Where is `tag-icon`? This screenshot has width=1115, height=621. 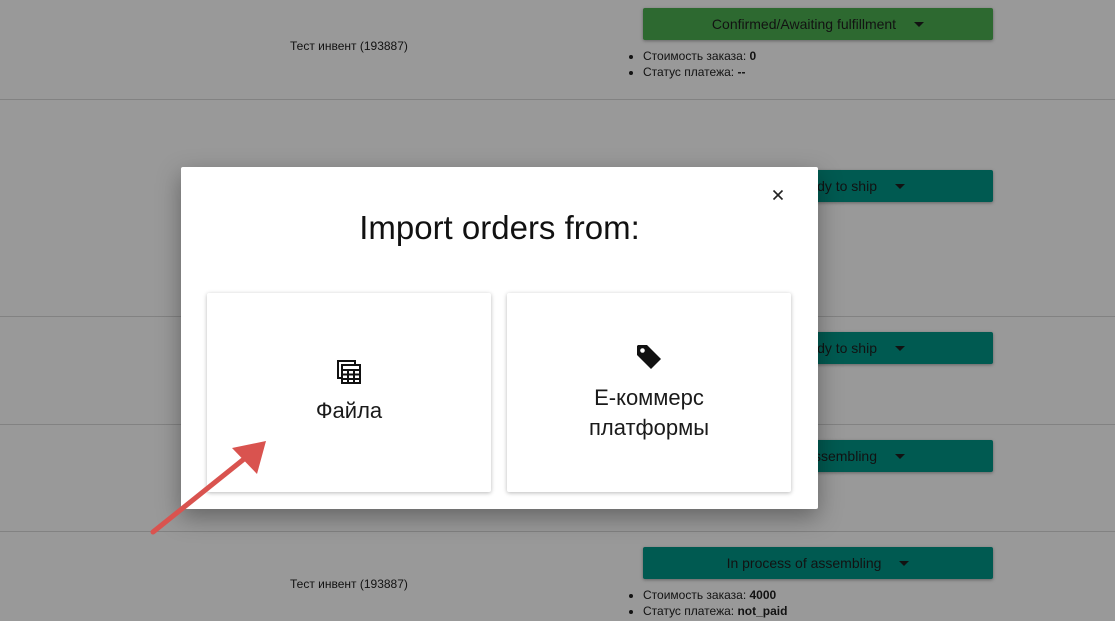
tag-icon is located at coordinates (649, 359).